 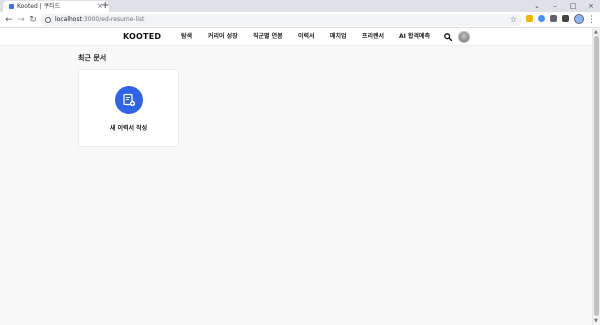 I want to click on tab-title: Kooted | 쿠티드, so click(x=39, y=6).